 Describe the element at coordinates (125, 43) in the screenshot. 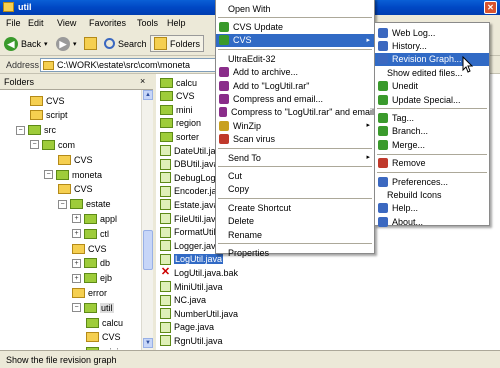

I see `search-button: Search` at that location.